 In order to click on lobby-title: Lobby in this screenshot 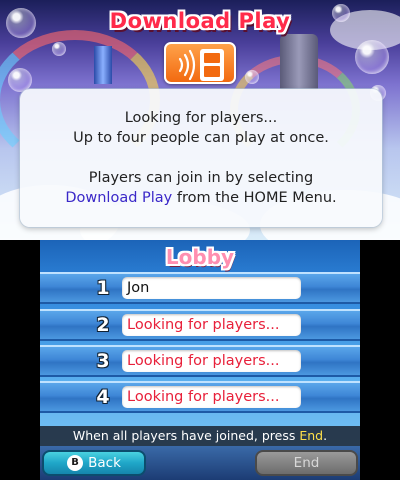, I will do `click(200, 257)`.